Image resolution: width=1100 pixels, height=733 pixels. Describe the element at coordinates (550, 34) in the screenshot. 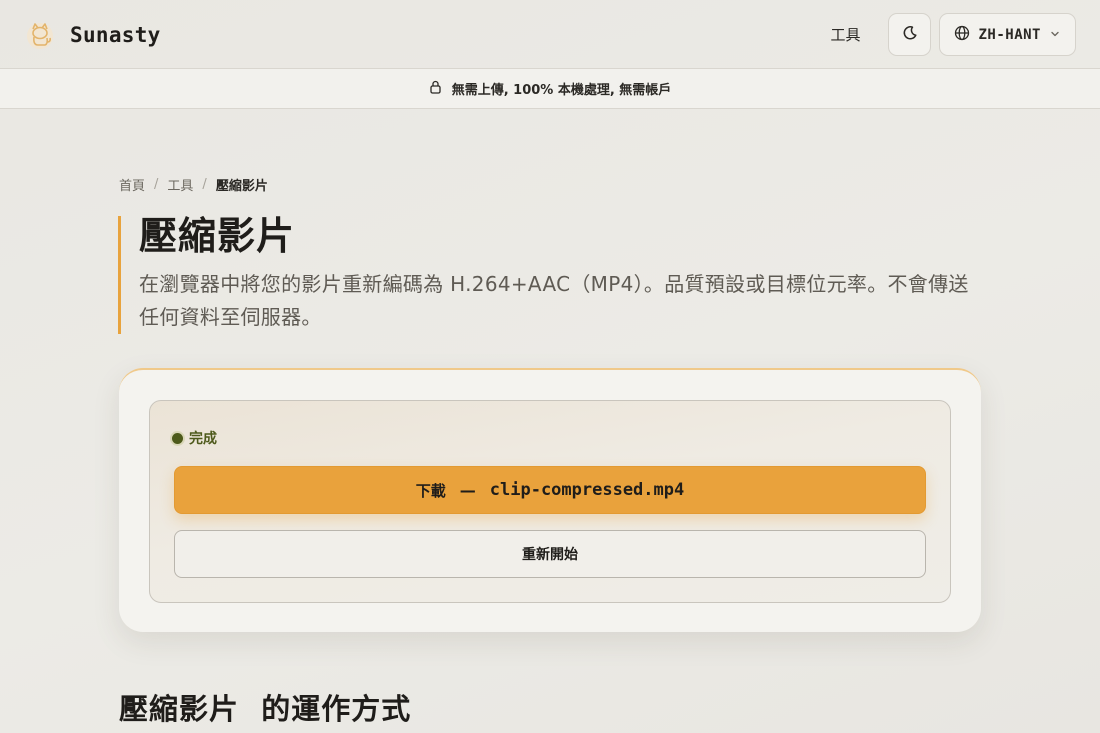

I see `top-header: Sunasty 工具 ZH-HANT` at that location.